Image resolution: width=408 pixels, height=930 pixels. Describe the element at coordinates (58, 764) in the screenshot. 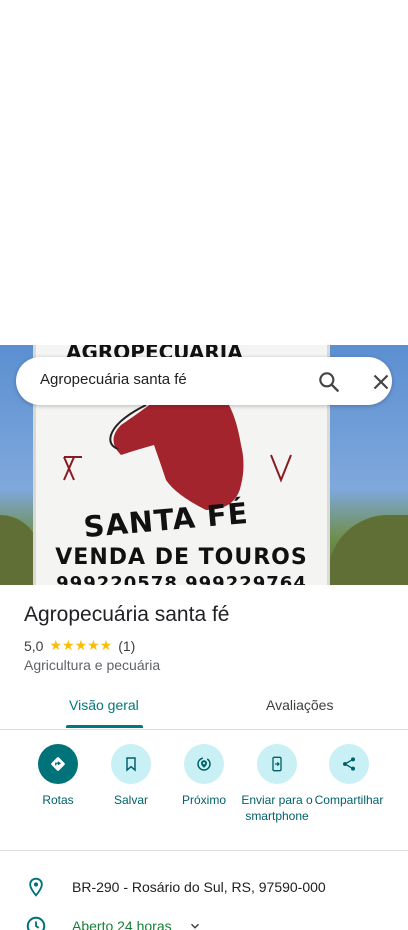

I see `directions-icon` at that location.